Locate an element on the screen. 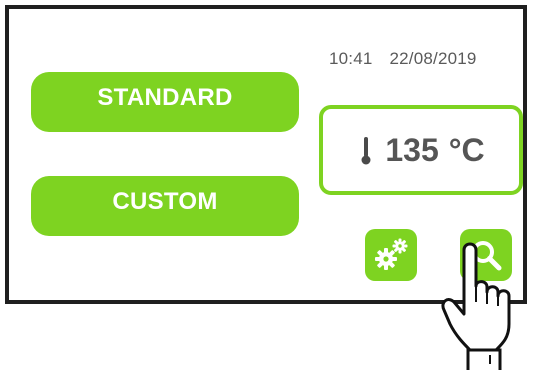  temperature-unit: °C is located at coordinates (466, 149).